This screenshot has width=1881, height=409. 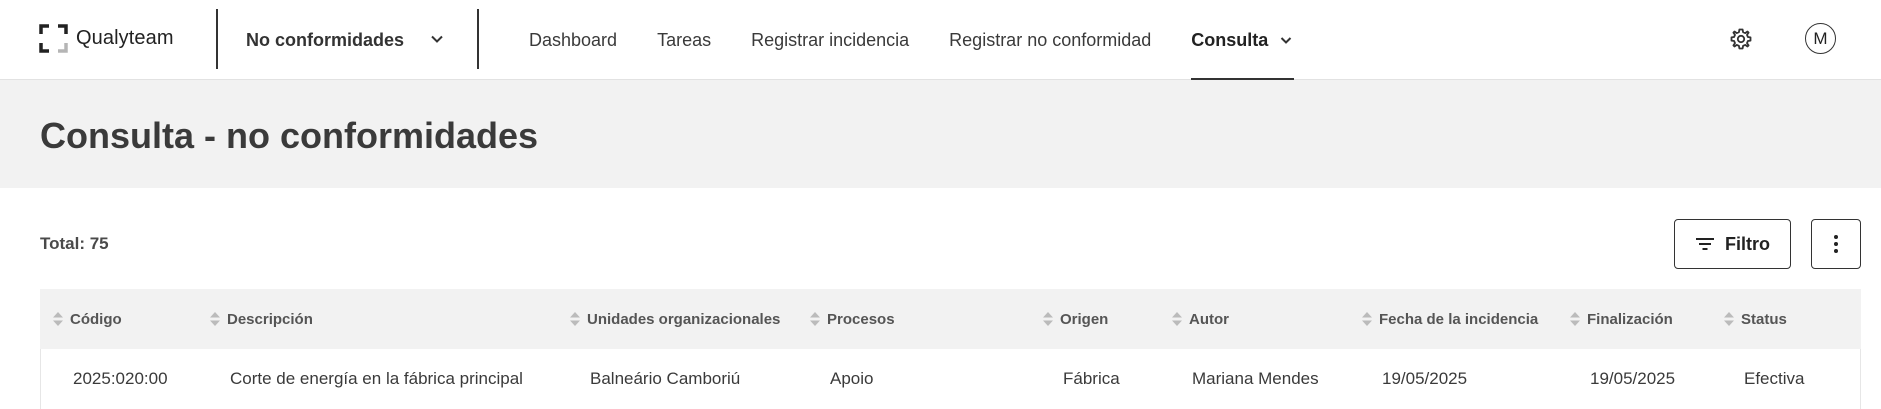 I want to click on nav-label: Registrar no conformidad, so click(x=1050, y=39).